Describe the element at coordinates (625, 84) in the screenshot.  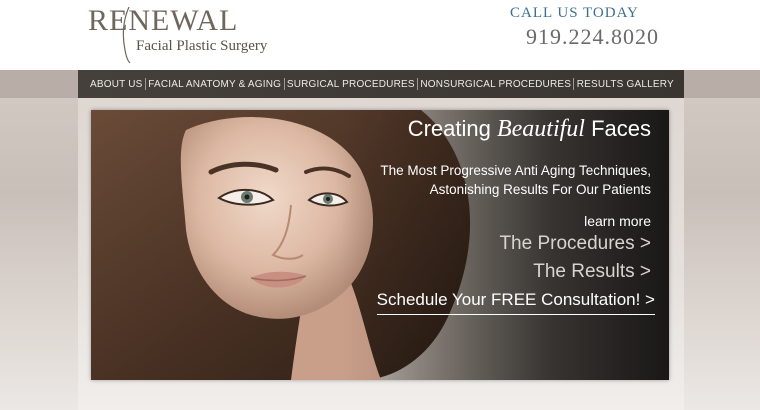
I see `nav-item-results-gallery: RESULTS GALLERY` at that location.